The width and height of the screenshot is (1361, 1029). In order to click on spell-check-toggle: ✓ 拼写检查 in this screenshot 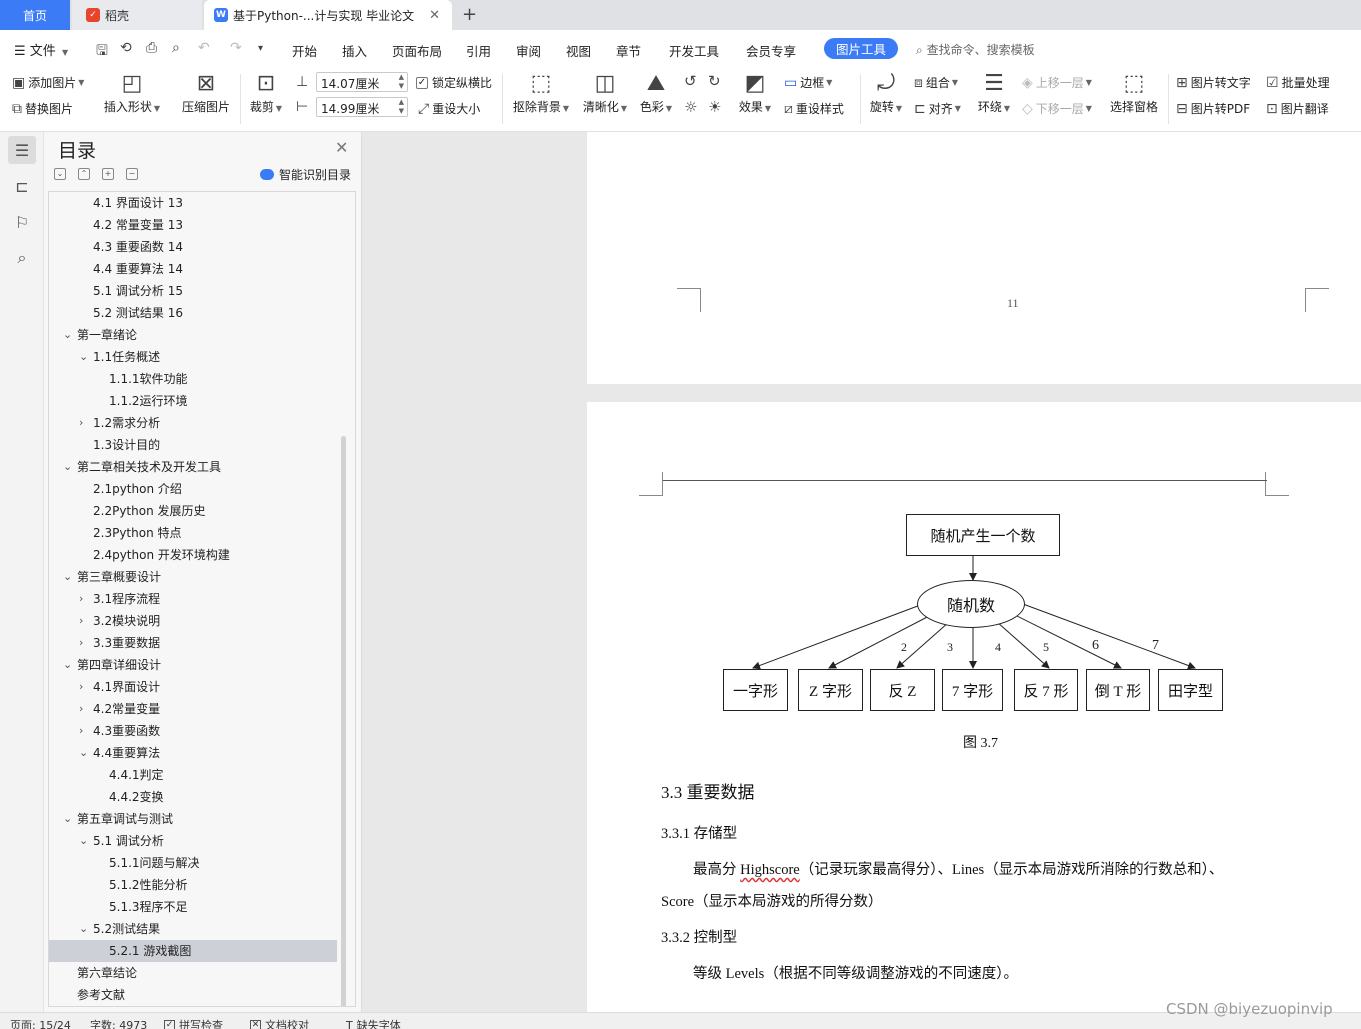, I will do `click(193, 1023)`.